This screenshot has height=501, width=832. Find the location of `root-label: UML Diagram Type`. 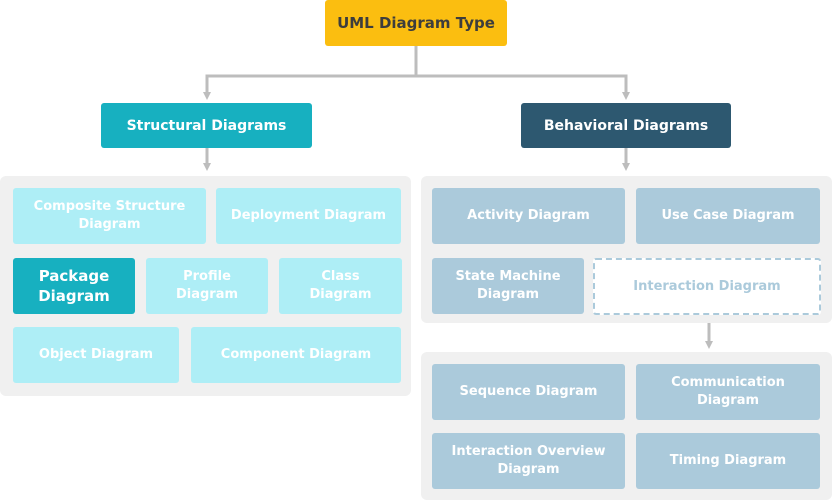

root-label: UML Diagram Type is located at coordinates (416, 23).